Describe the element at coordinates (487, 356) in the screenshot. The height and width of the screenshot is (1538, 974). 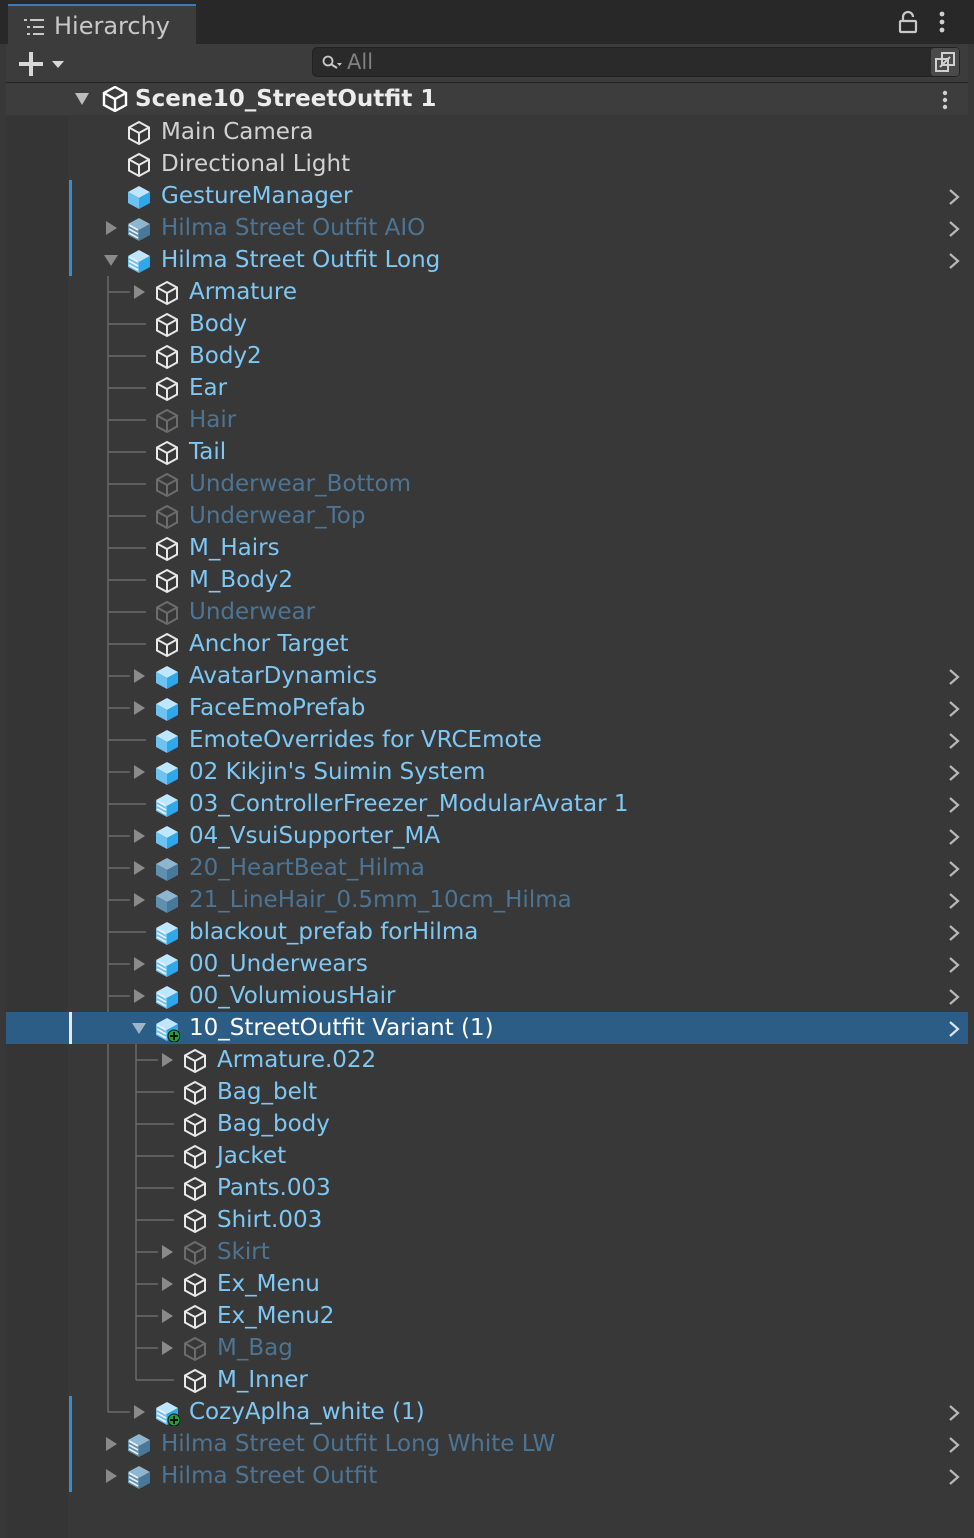
I see `hierarchy-row: Body2` at that location.